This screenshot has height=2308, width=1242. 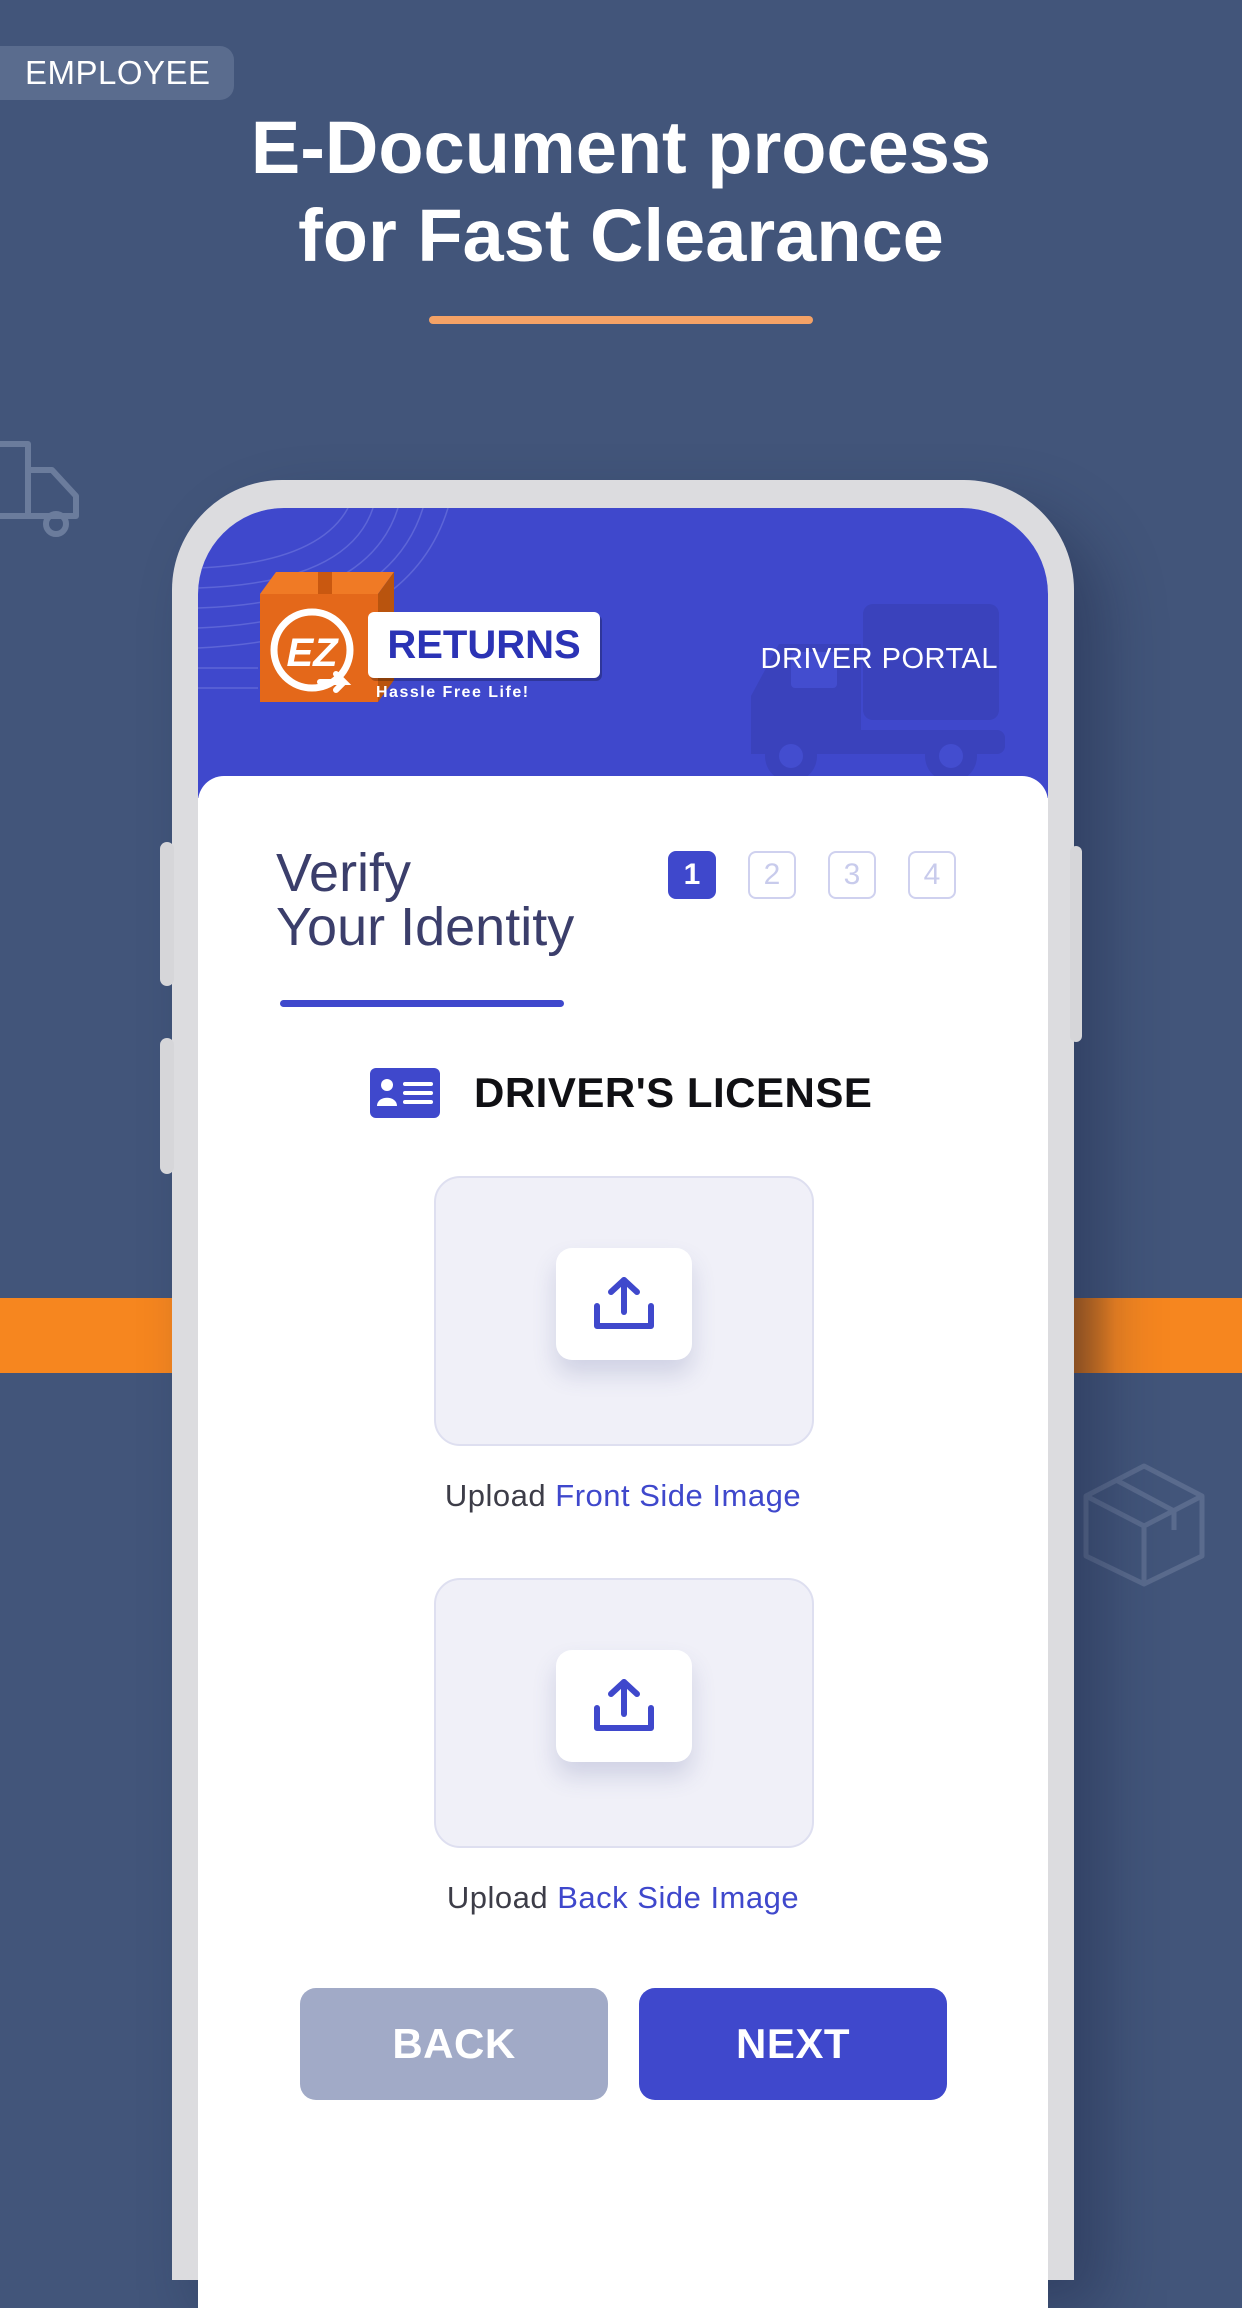 I want to click on id-card-icon, so click(x=405, y=1093).